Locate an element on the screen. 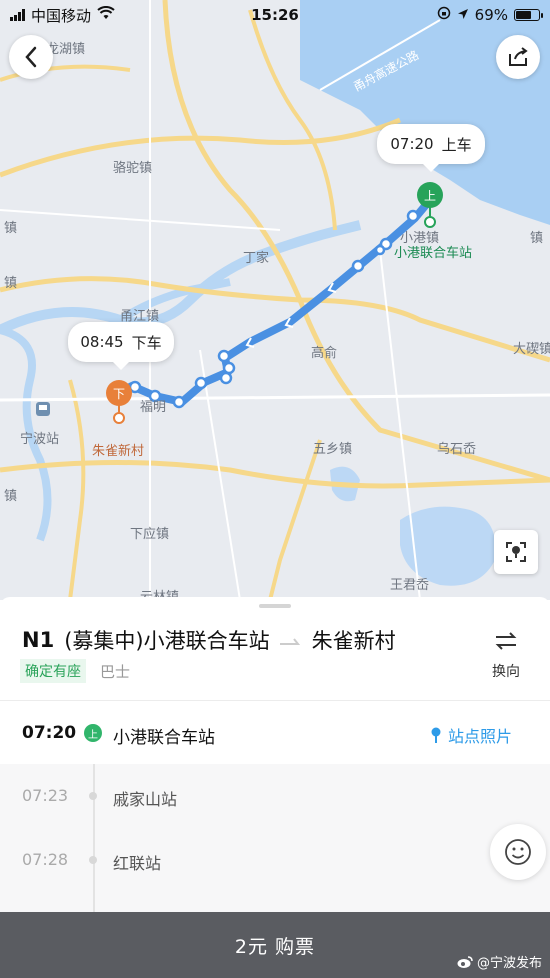 The image size is (550, 978). location-arrow-icon is located at coordinates (463, 15).